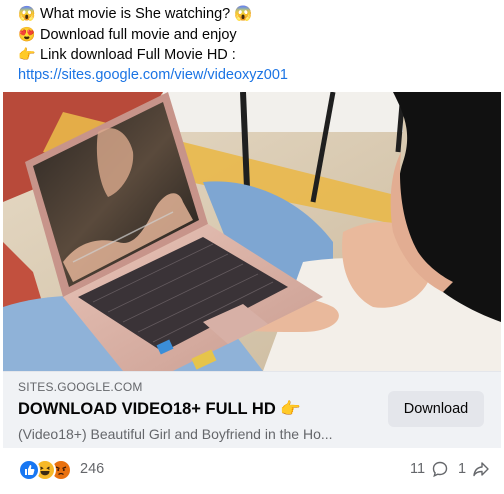  Describe the element at coordinates (481, 469) in the screenshot. I see `share-icon` at that location.